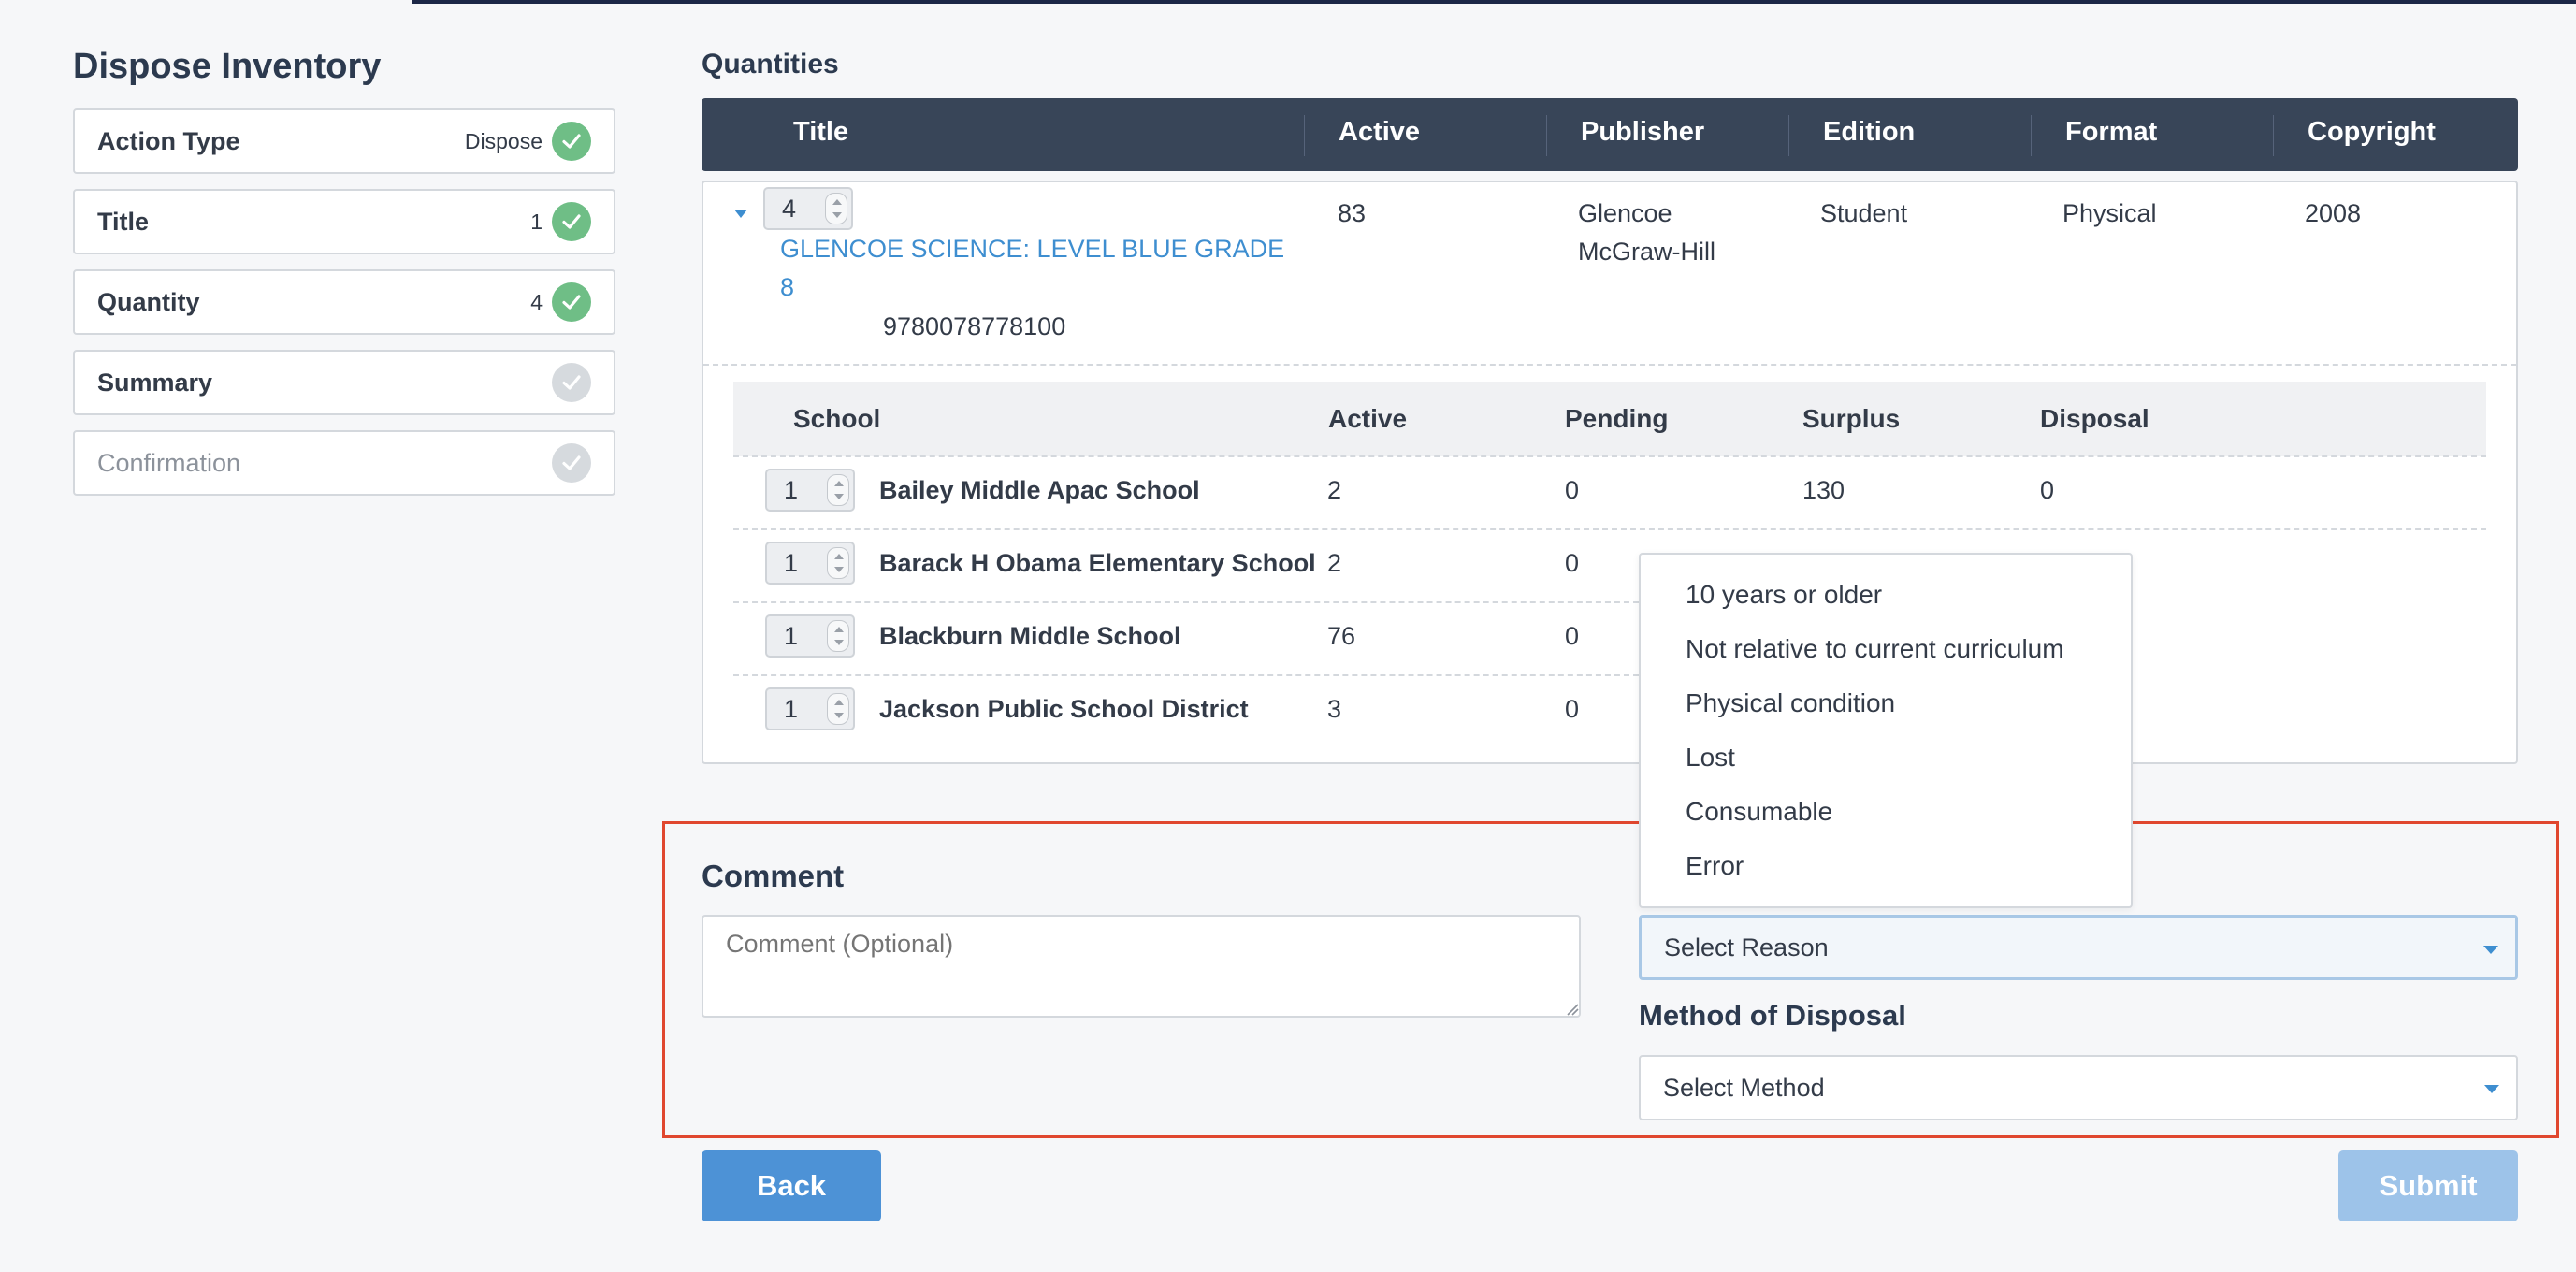 The image size is (2576, 1272). I want to click on publisher-line1: Glencoe, so click(1625, 213).